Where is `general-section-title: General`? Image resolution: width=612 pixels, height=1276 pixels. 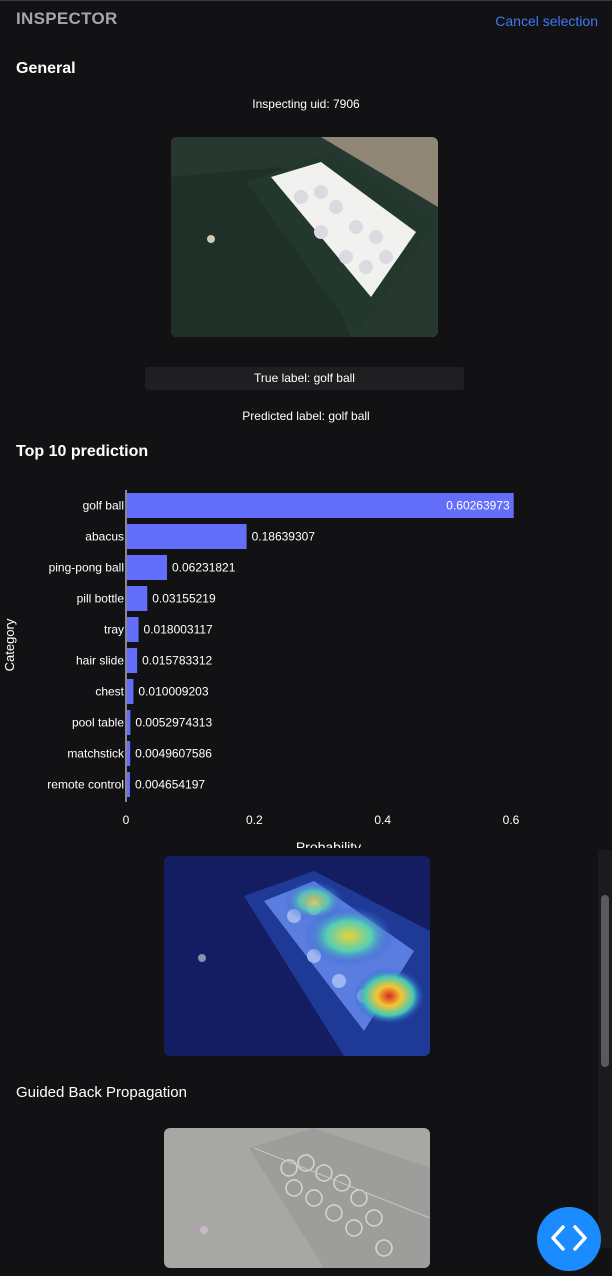 general-section-title: General is located at coordinates (46, 68).